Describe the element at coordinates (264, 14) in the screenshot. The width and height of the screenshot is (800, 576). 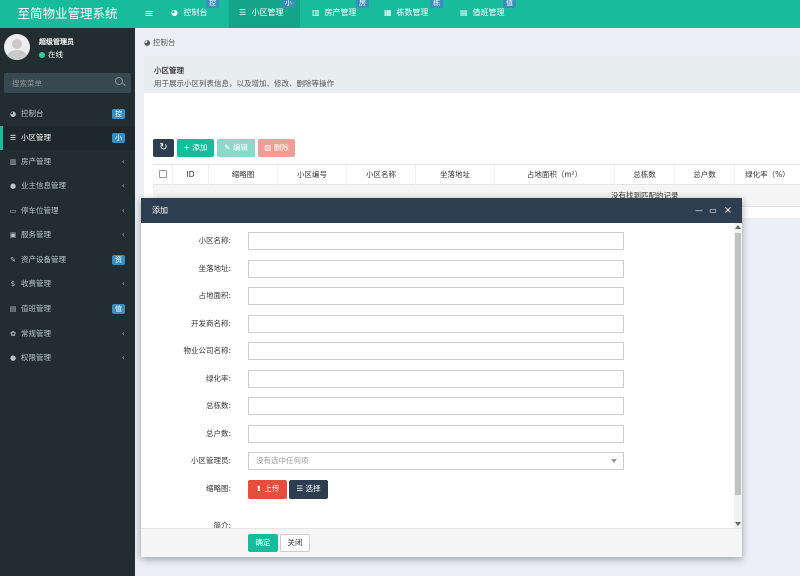
I see `tab-community: ☰ 小区管理 小` at that location.